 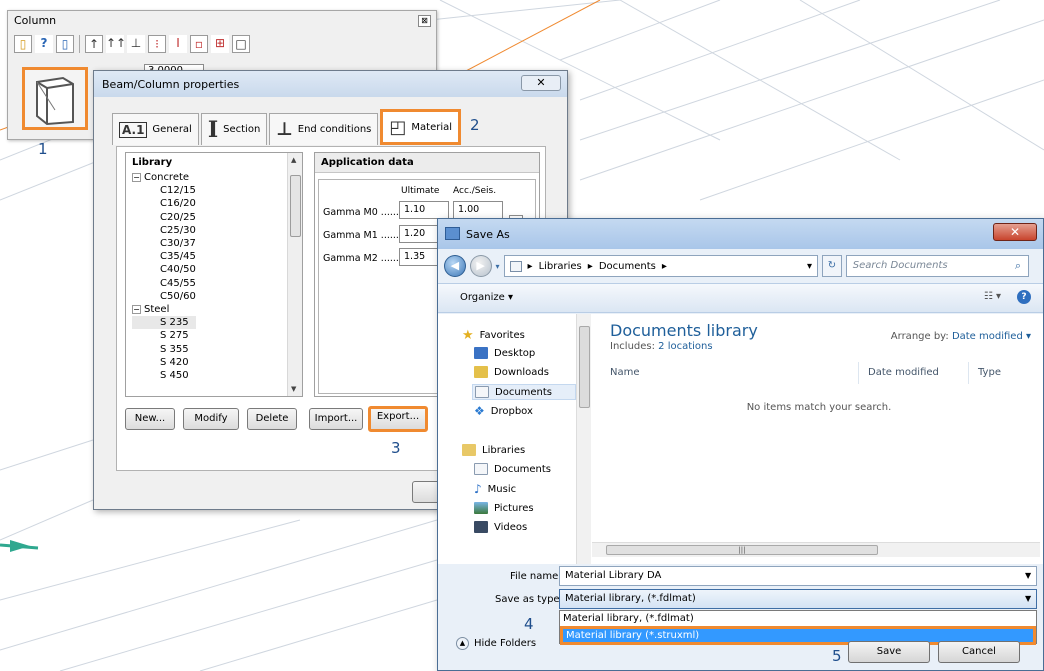 I want to click on horizontal-scrollbar: |||, so click(x=816, y=549).